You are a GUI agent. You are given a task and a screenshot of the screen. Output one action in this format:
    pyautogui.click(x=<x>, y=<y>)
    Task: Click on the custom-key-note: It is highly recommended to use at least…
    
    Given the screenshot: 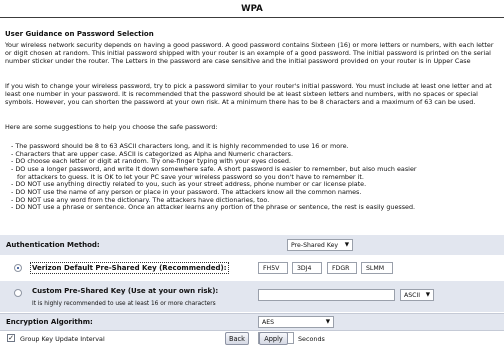 What is the action you would take?
    pyautogui.click(x=124, y=304)
    